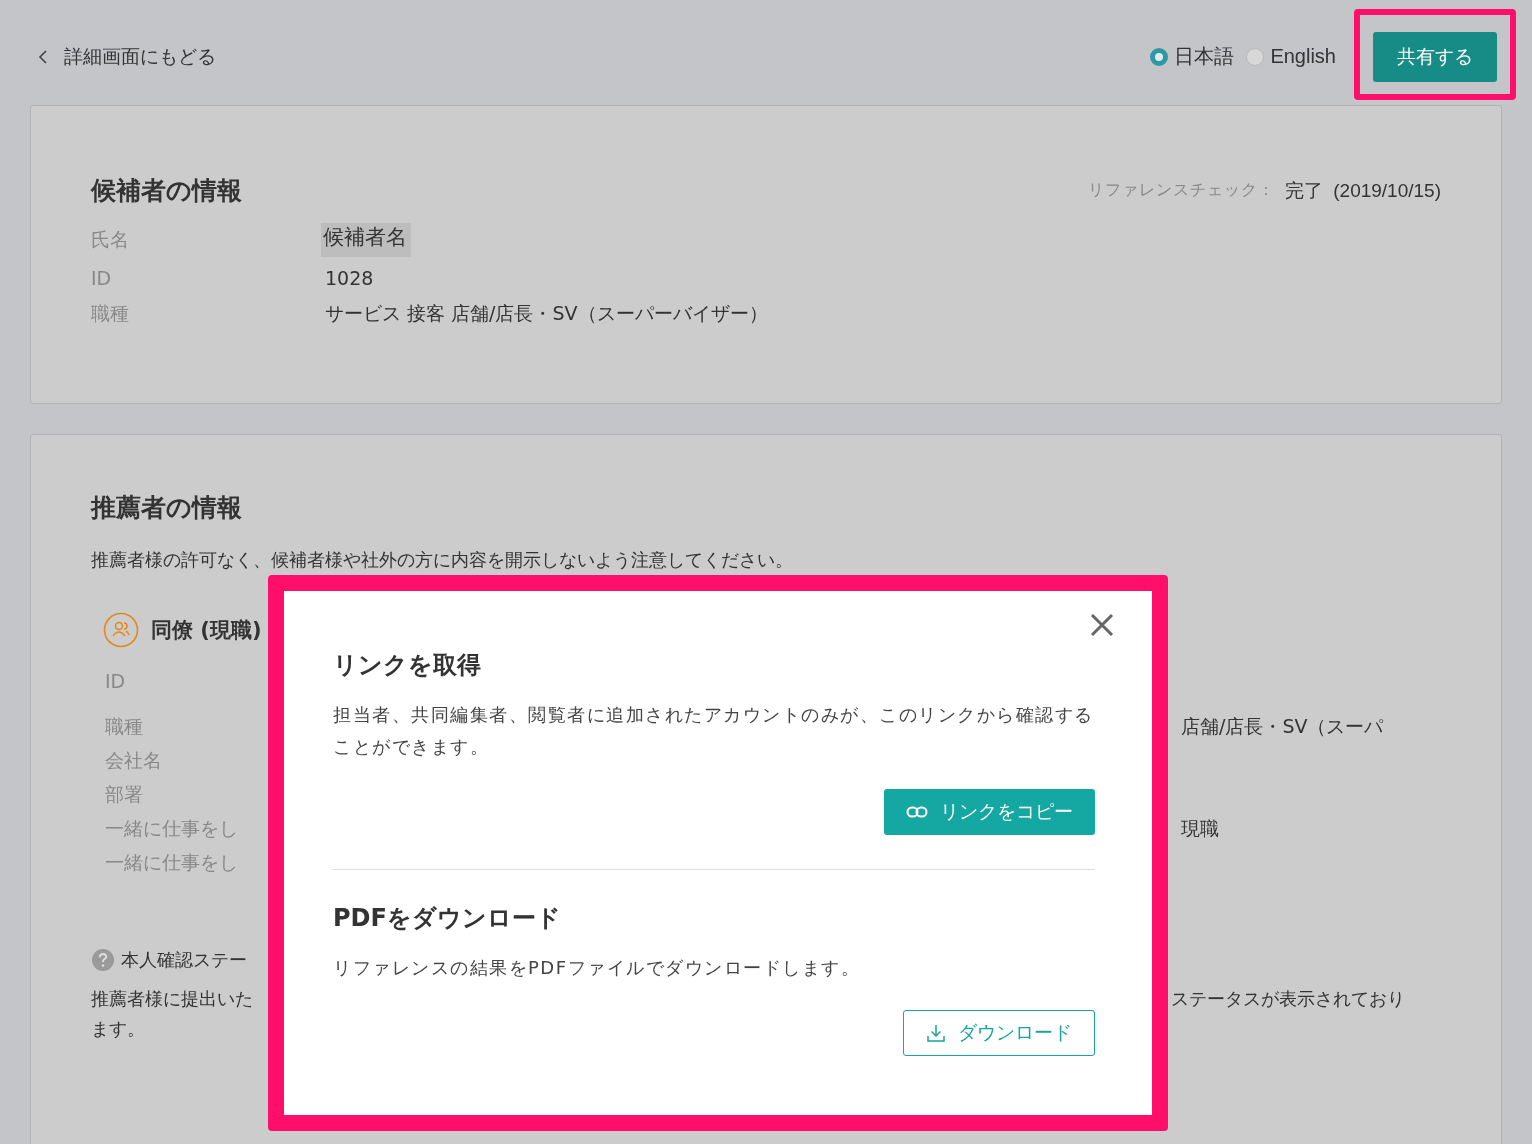  What do you see at coordinates (366, 240) in the screenshot?
I see `field-value: 候補者名` at bounding box center [366, 240].